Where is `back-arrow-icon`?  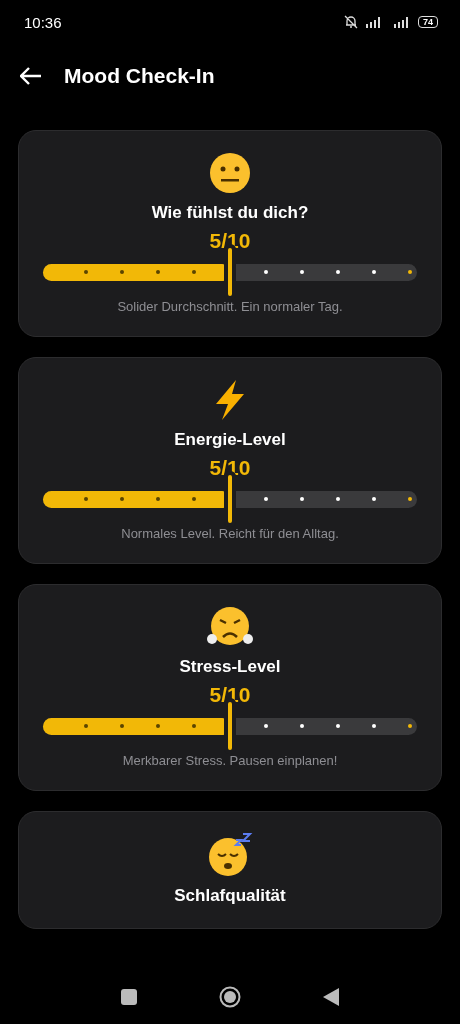
back-arrow-icon is located at coordinates (31, 76).